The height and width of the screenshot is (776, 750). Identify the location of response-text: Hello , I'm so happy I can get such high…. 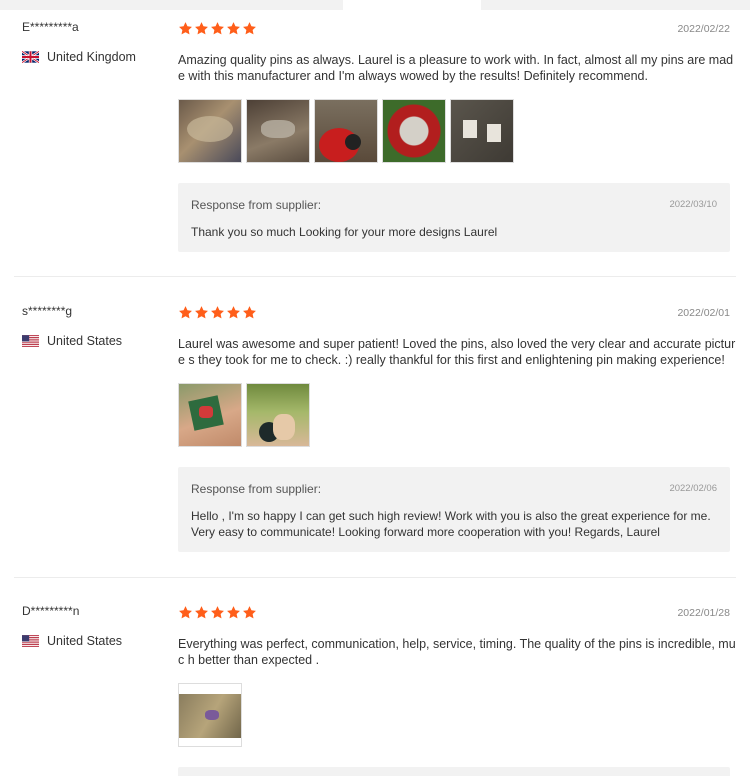
(451, 524).